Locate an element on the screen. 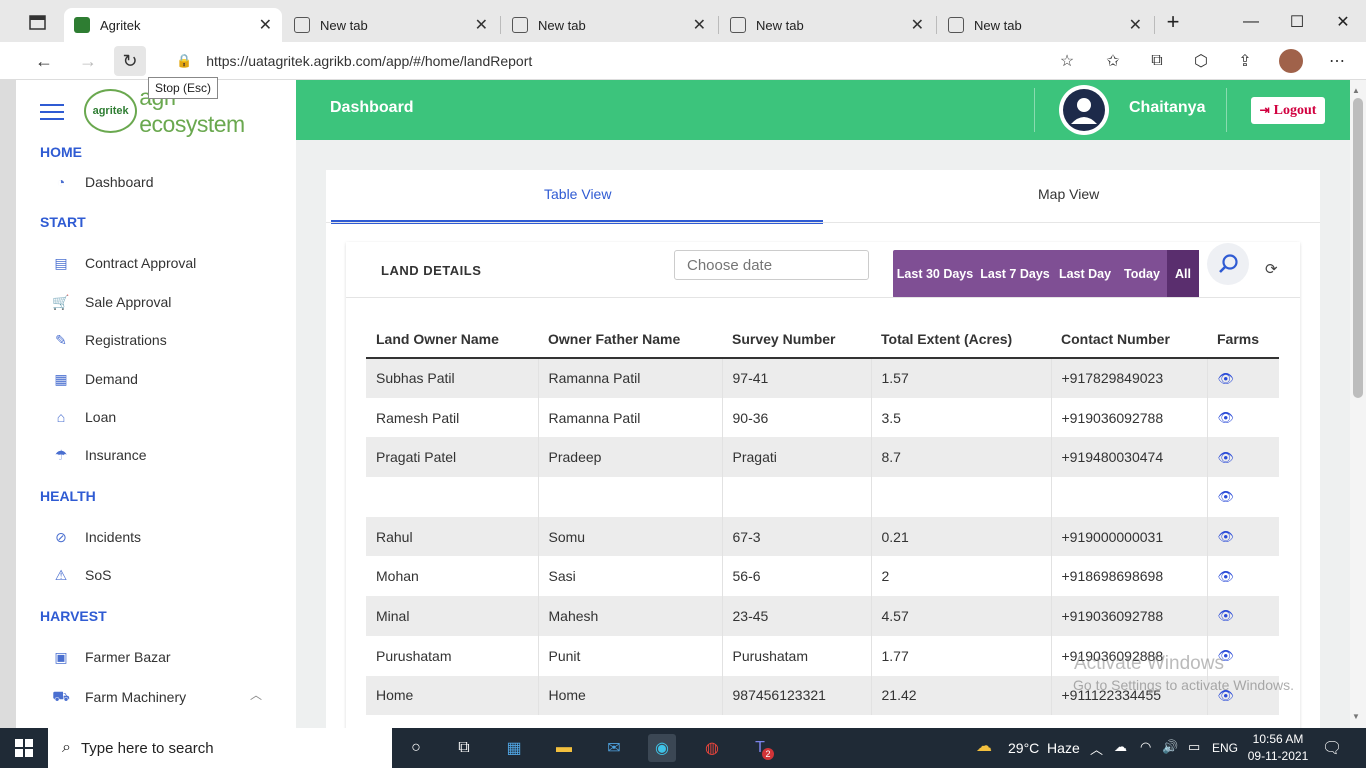 The height and width of the screenshot is (768, 1366). filter-last-30-days: Last 30 Days is located at coordinates (935, 274).